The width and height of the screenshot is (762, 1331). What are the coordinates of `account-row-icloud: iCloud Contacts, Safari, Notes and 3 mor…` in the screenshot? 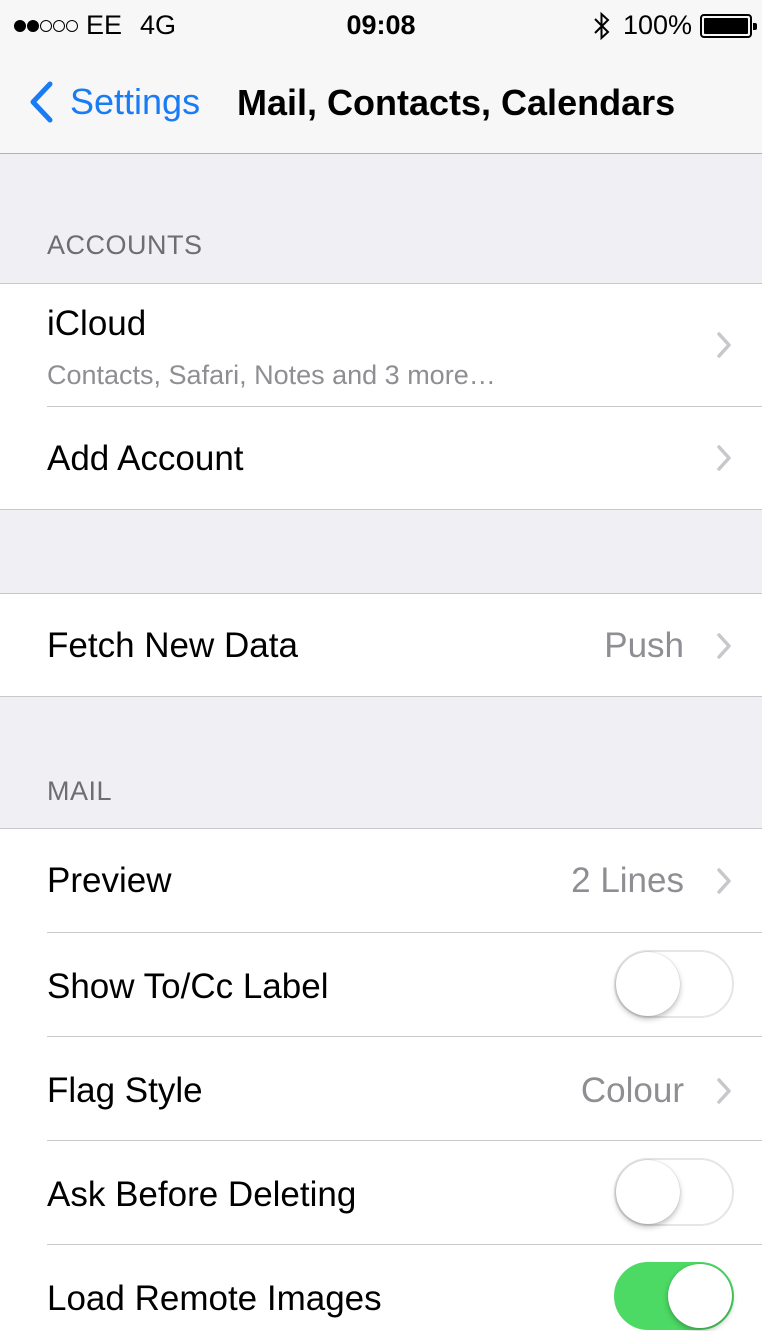 It's located at (381, 345).